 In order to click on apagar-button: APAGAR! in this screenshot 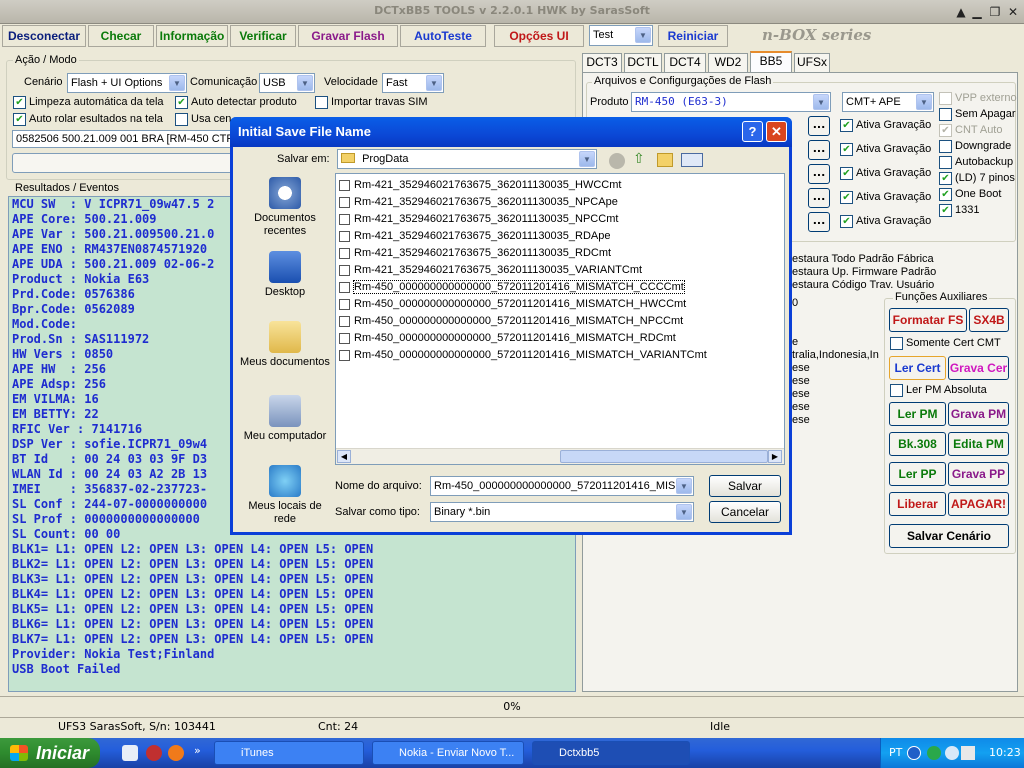, I will do `click(978, 504)`.